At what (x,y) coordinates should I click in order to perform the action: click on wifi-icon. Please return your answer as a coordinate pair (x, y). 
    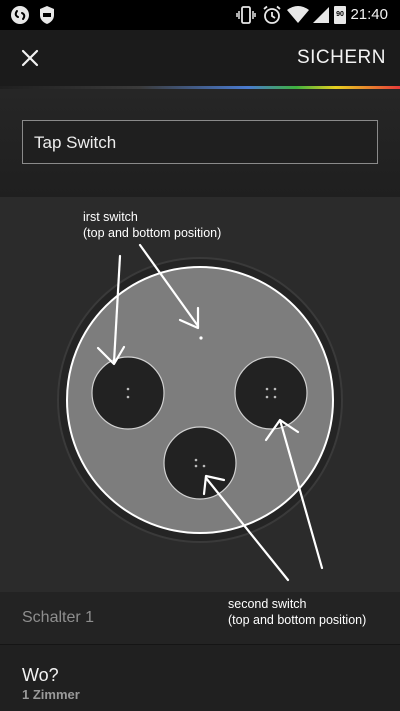
    Looking at the image, I should click on (298, 14).